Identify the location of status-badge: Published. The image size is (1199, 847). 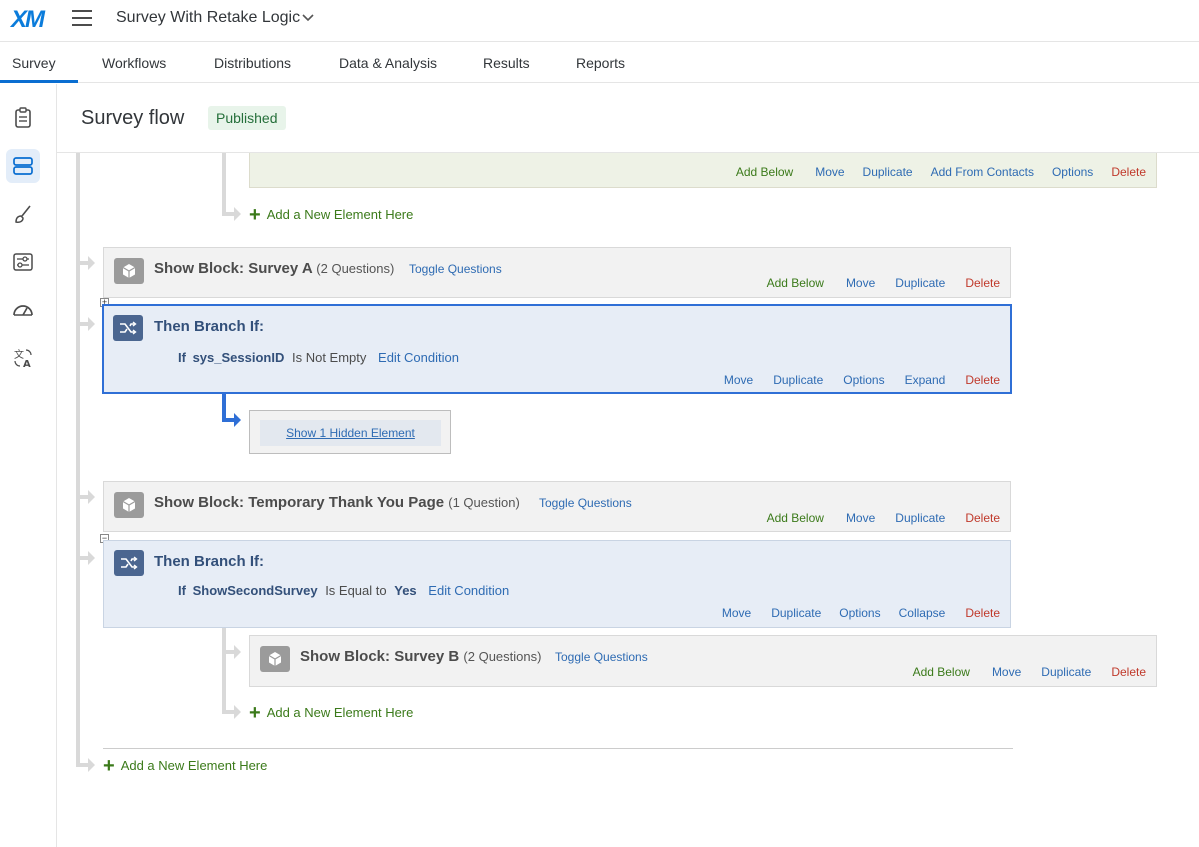
(247, 118).